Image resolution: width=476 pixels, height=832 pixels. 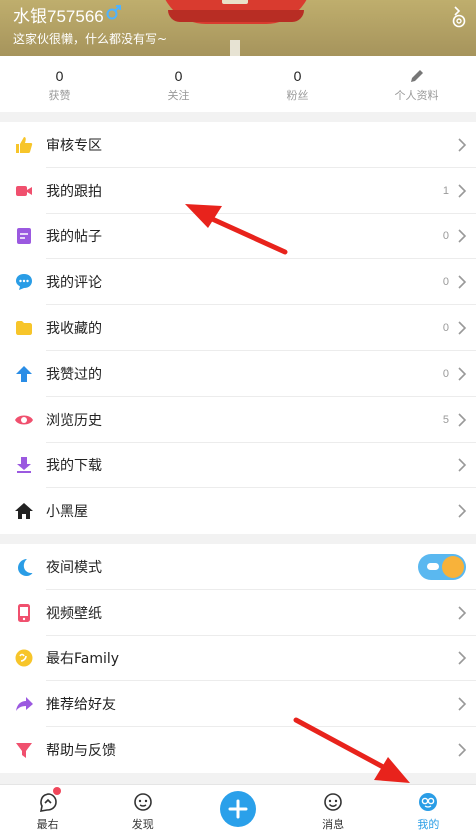 I want to click on stat-following-value: 0, so click(x=178, y=76).